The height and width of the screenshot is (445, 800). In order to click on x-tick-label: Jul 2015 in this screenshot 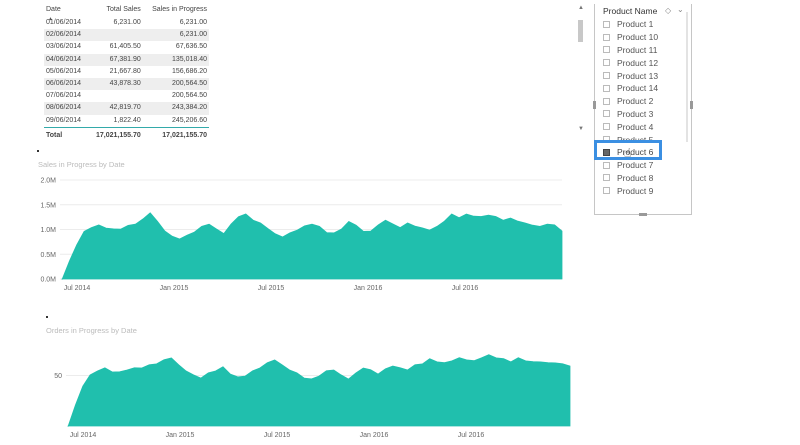, I will do `click(277, 435)`.